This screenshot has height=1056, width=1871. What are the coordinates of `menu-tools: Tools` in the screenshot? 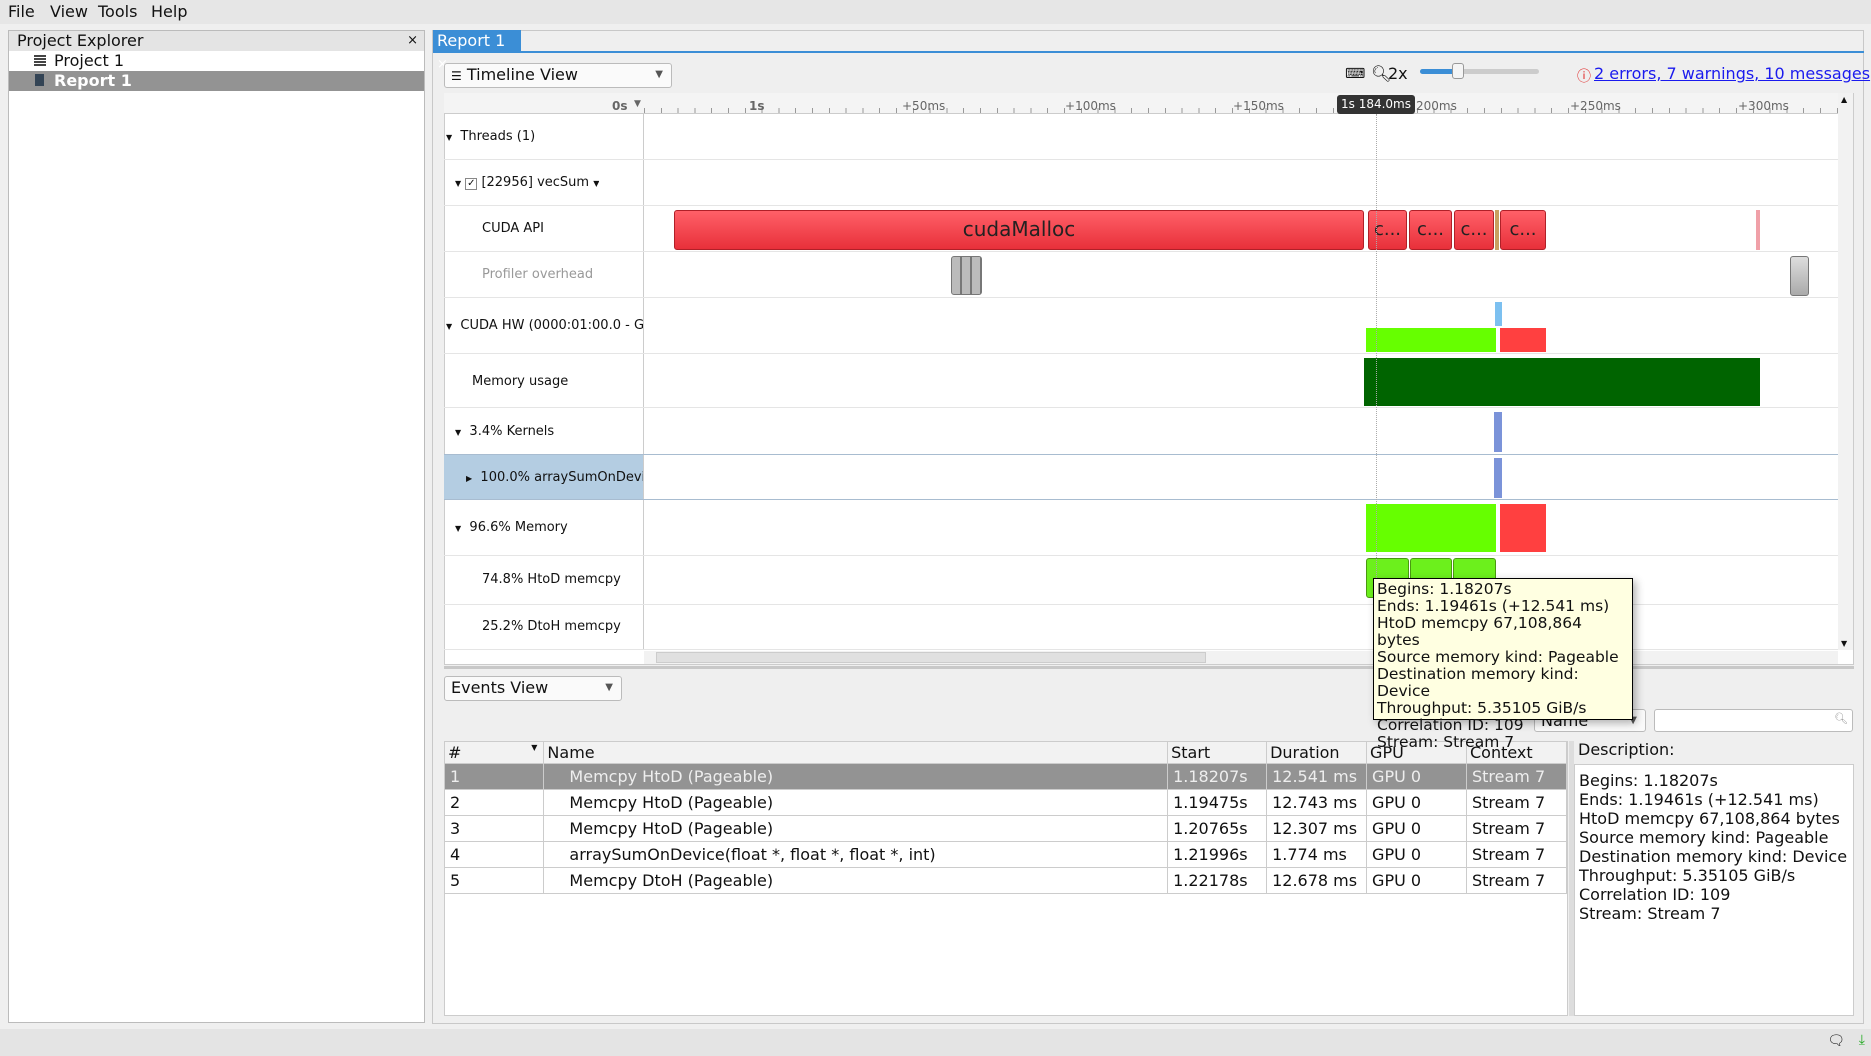 It's located at (117, 11).